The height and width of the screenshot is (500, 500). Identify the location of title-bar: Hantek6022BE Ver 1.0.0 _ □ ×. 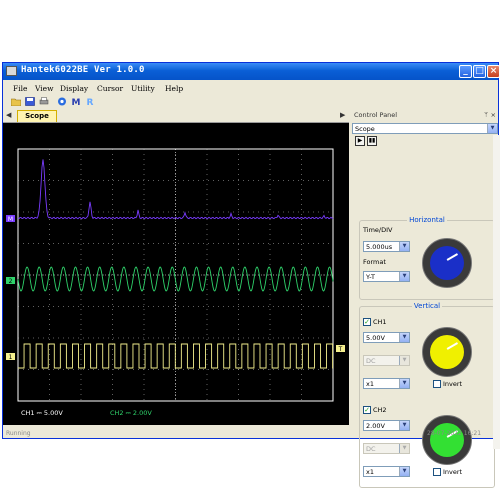
(251, 71).